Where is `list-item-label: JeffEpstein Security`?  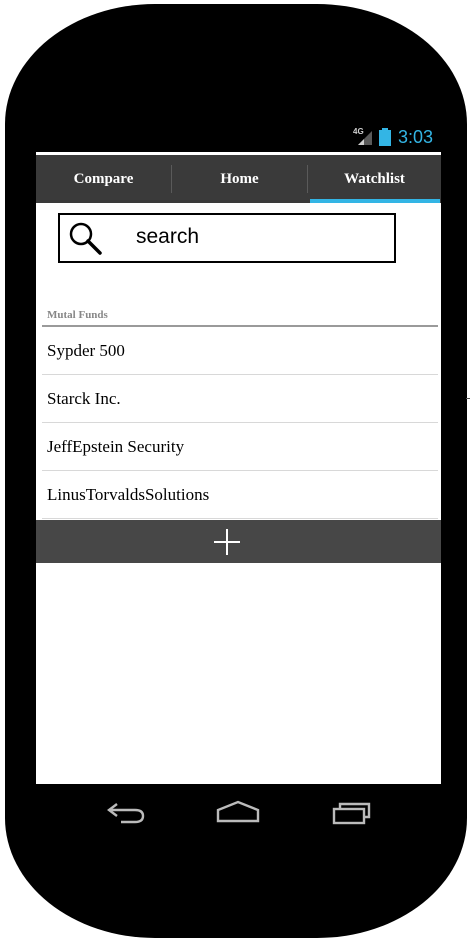
list-item-label: JeffEpstein Security is located at coordinates (116, 446).